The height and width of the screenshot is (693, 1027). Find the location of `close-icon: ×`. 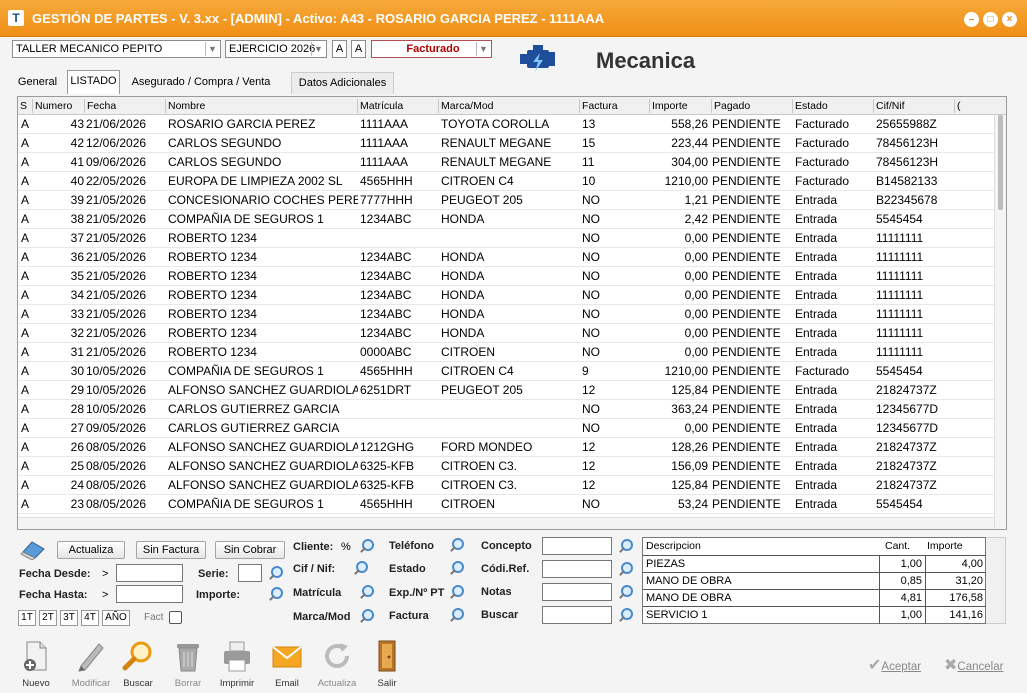

close-icon: × is located at coordinates (1009, 19).